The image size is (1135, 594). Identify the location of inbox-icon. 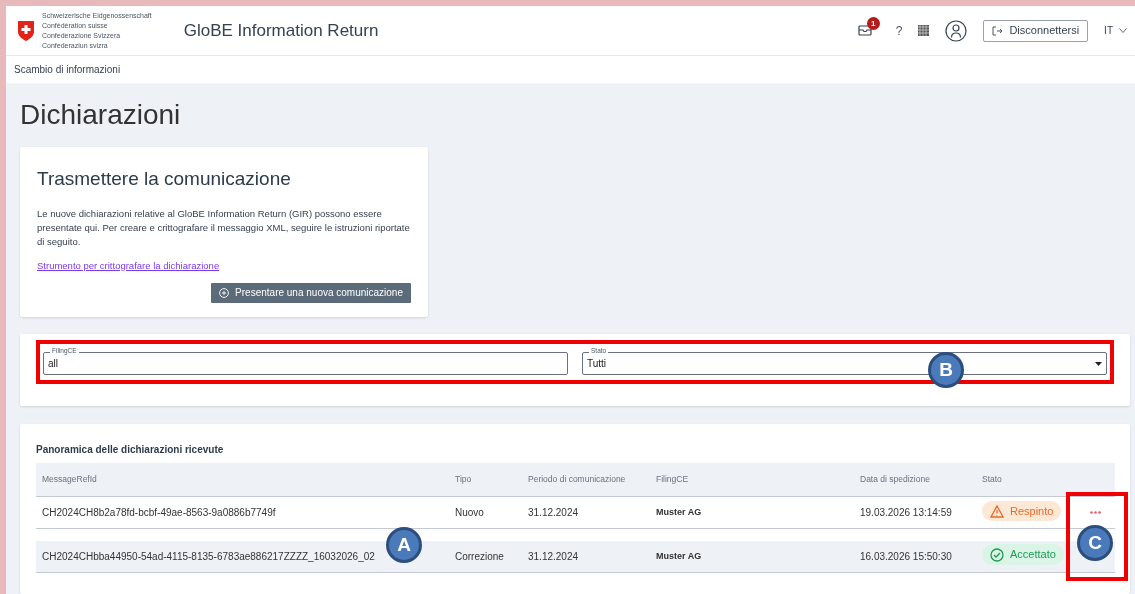
(864, 31).